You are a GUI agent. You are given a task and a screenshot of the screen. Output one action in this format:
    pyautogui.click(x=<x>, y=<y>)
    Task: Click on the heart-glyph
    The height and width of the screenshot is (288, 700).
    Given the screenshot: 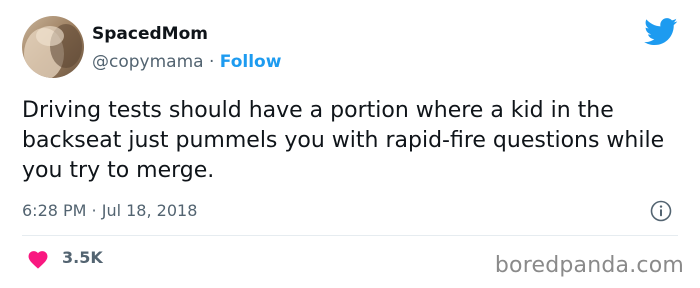 What is the action you would take?
    pyautogui.click(x=38, y=260)
    